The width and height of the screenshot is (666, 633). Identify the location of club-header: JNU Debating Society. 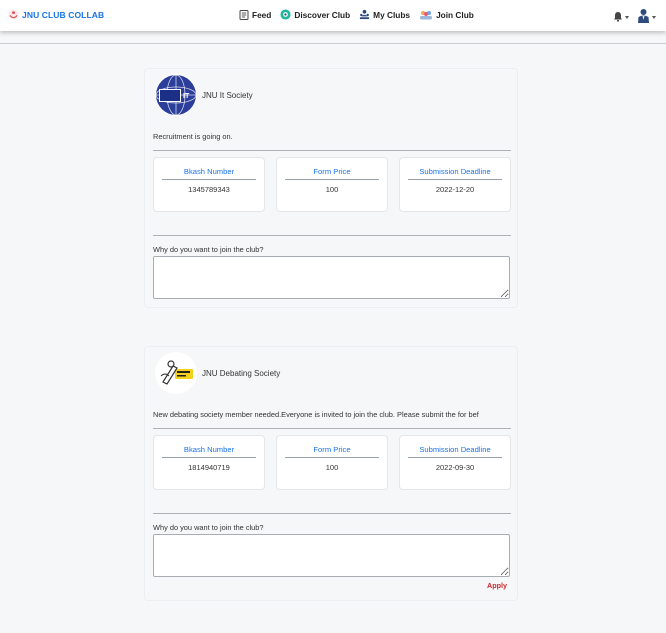
(217, 373).